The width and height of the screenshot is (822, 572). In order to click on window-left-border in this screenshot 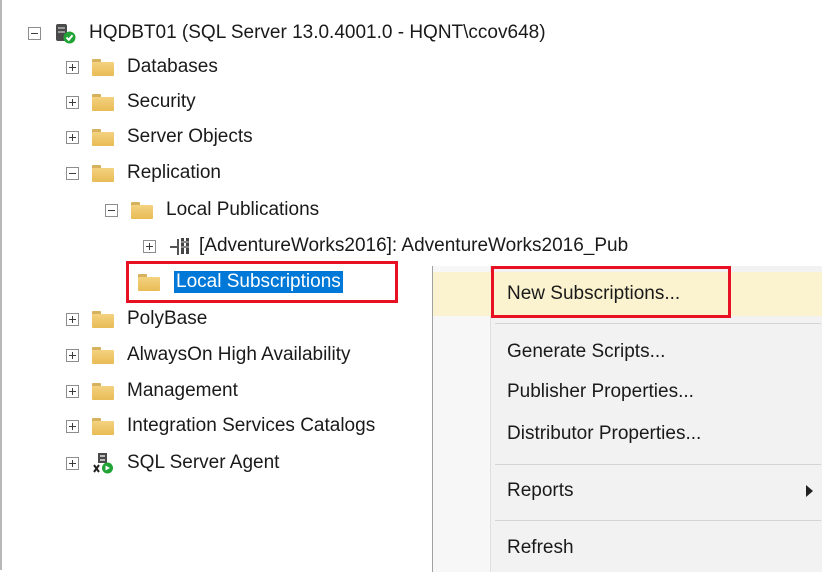, I will do `click(1, 285)`.